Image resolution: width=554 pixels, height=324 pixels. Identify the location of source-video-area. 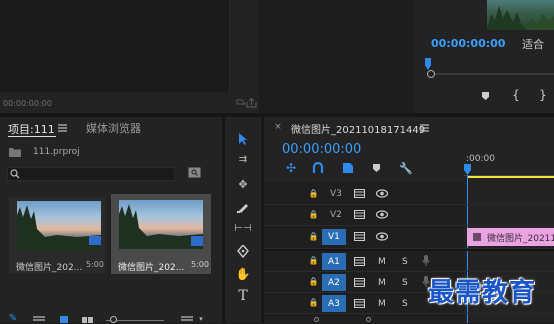
(115, 46).